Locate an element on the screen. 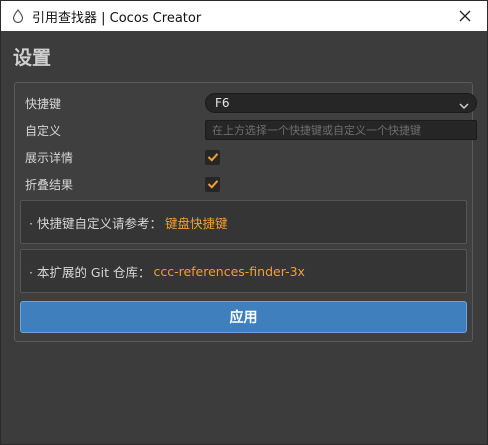 Image resolution: width=488 pixels, height=445 pixels. custom-label: 自定义 is located at coordinates (43, 130).